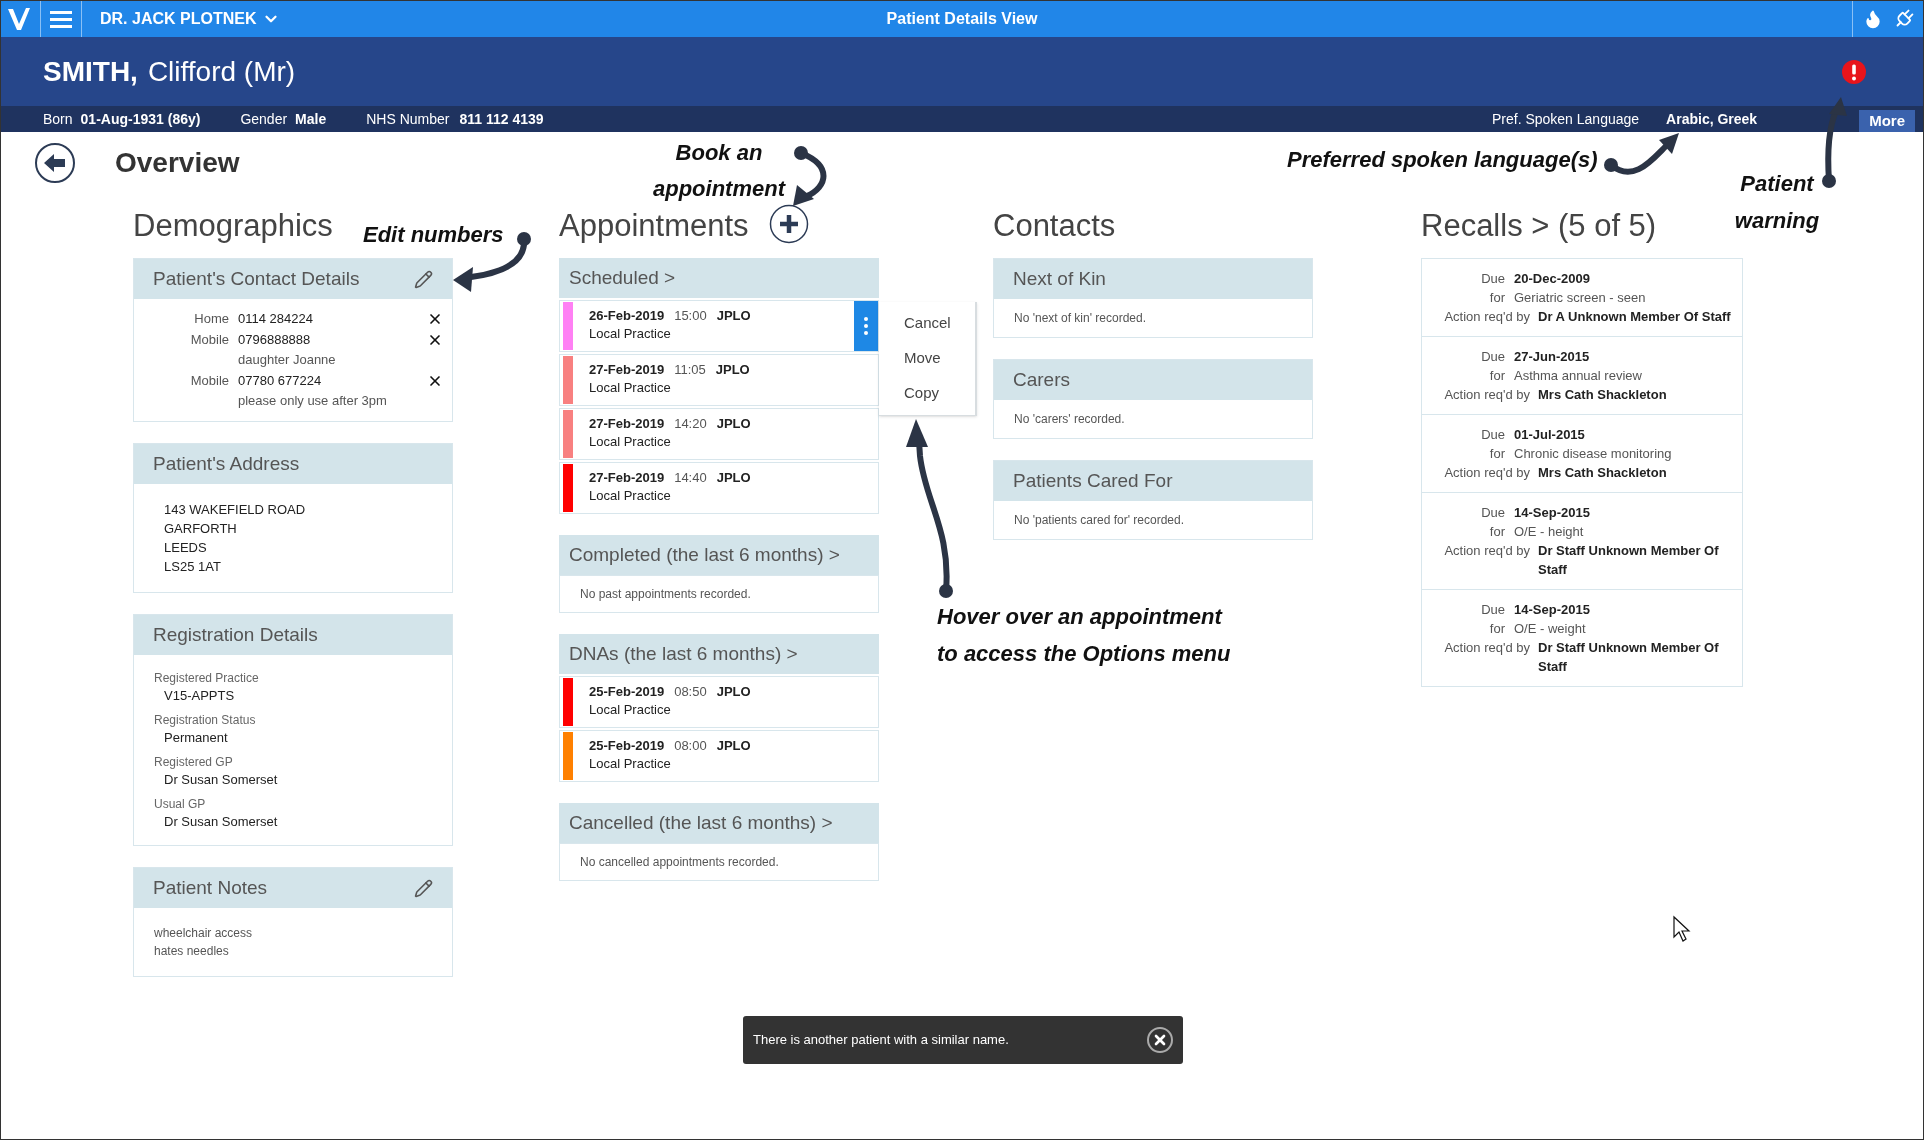  What do you see at coordinates (1069, 419) in the screenshot?
I see `empty-message: No 'carers' recorded.` at bounding box center [1069, 419].